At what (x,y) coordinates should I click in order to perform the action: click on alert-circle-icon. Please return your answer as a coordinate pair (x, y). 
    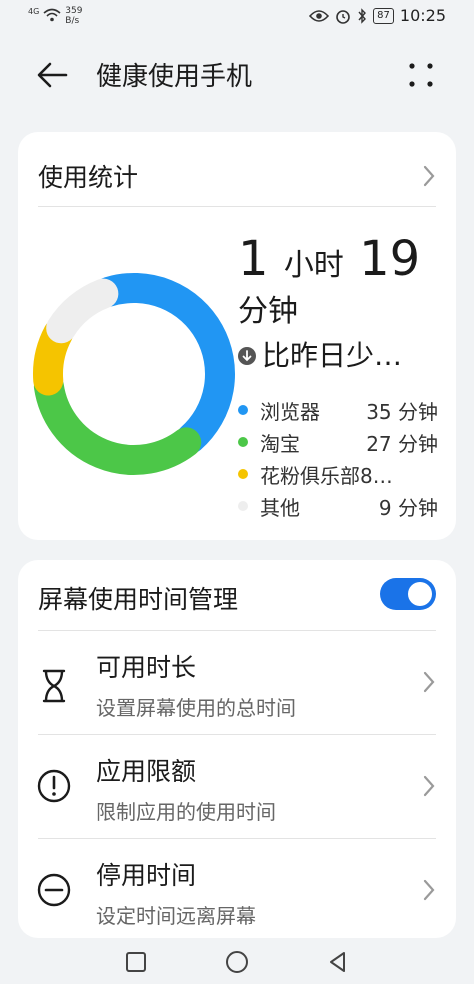
    Looking at the image, I should click on (54, 786).